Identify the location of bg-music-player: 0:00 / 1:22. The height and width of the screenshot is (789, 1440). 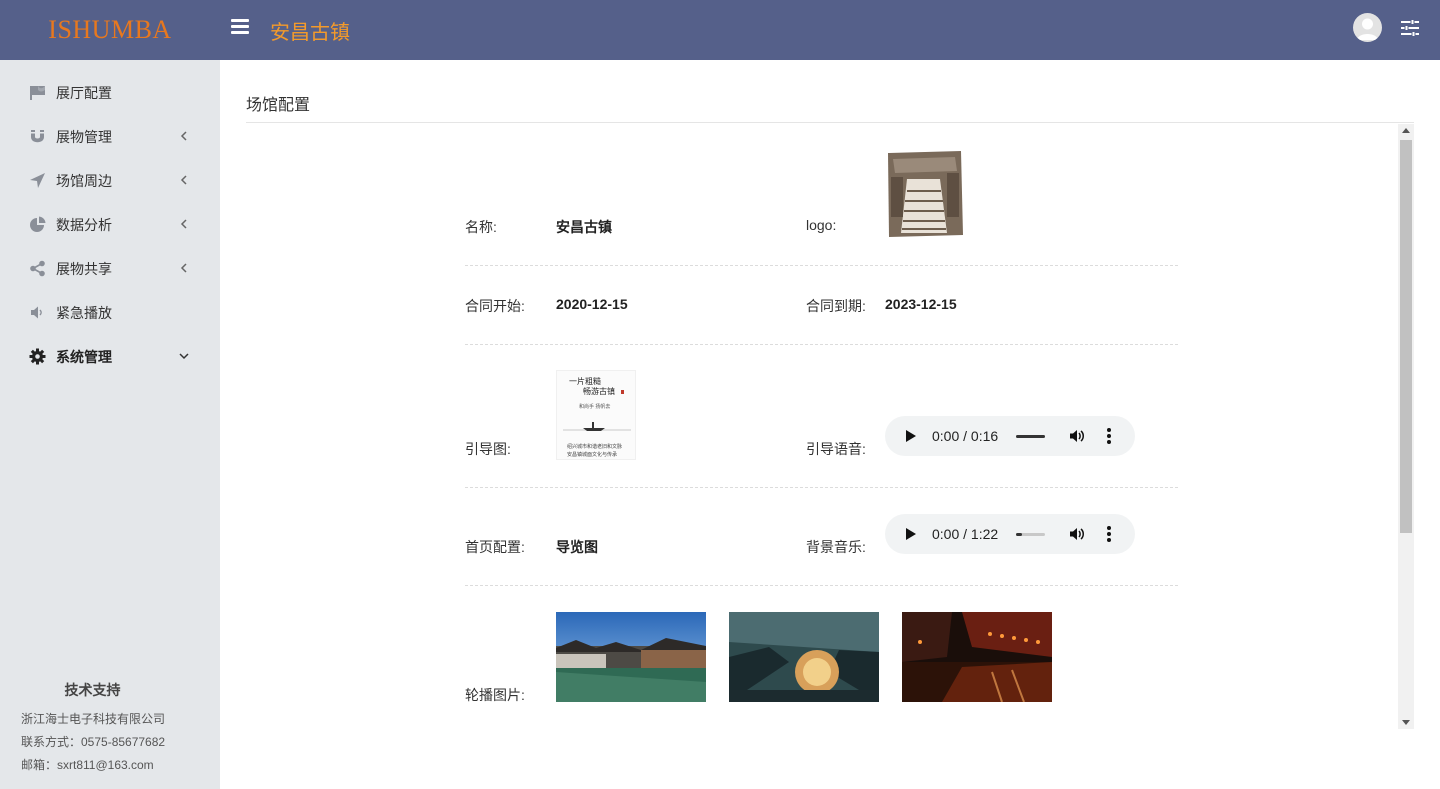
(1010, 534).